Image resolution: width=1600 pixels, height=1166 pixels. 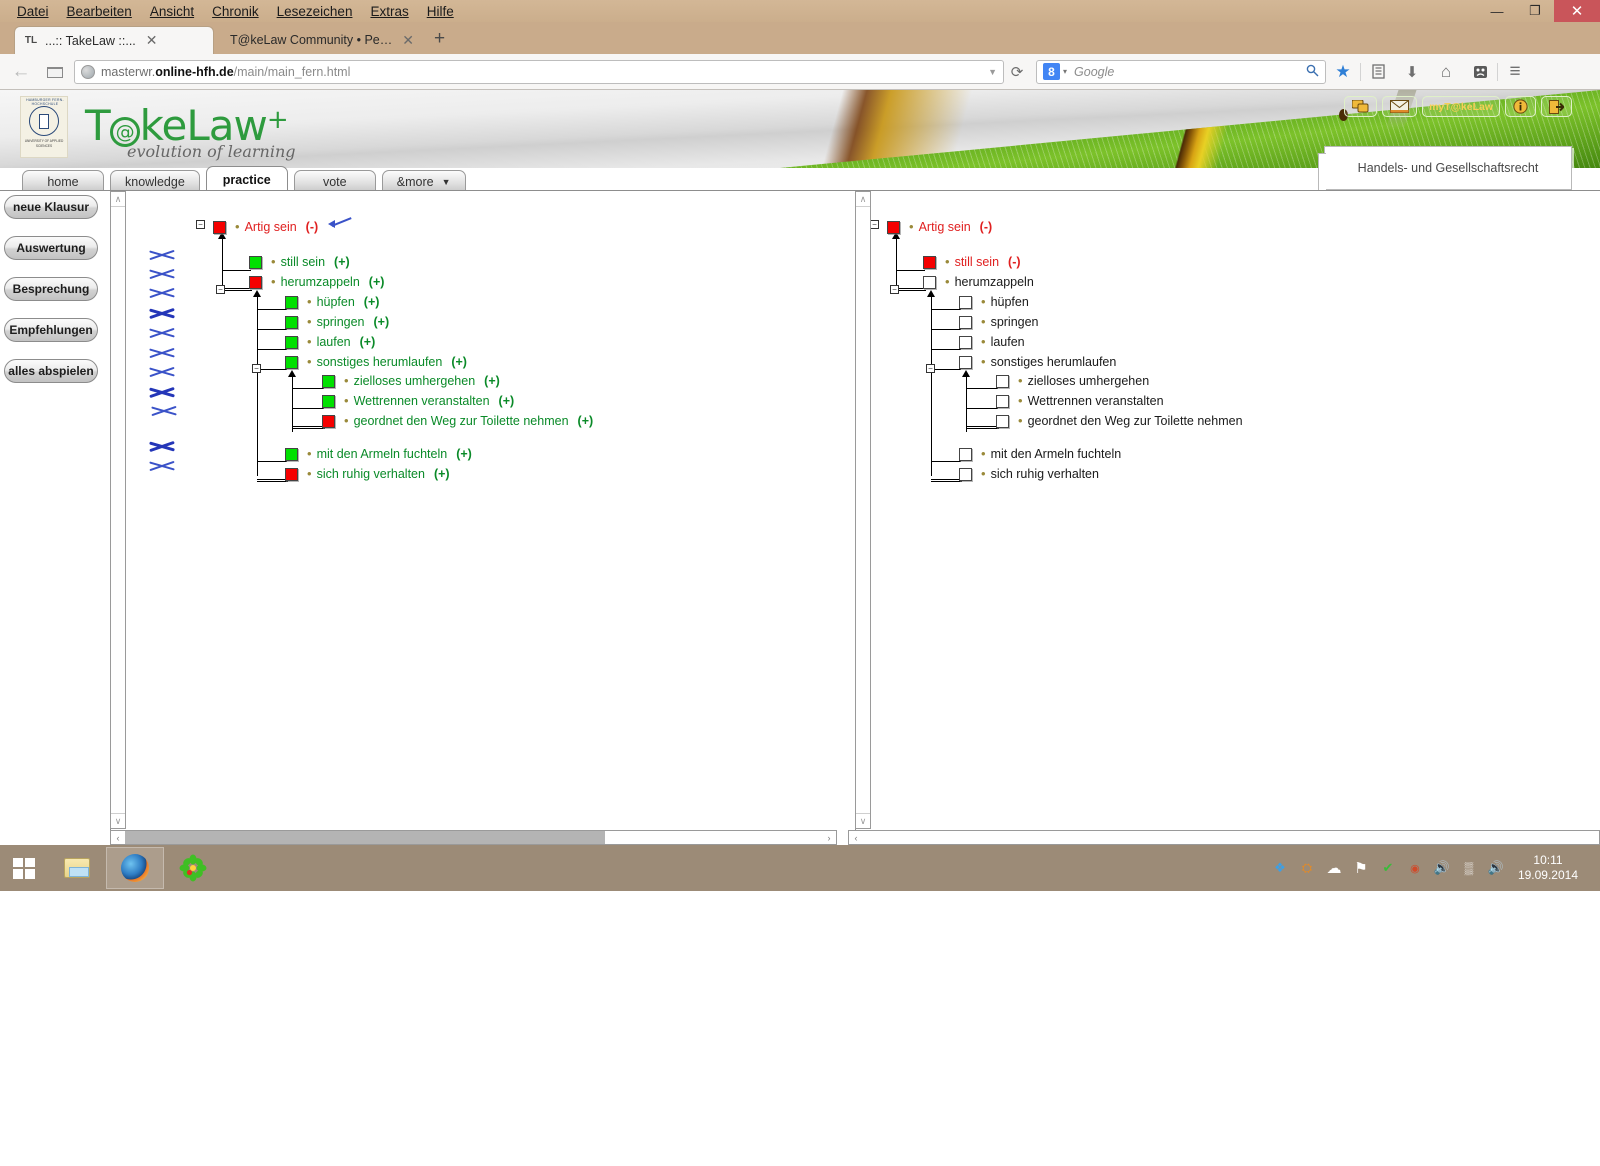 I want to click on left-pane-horizontal-scrollbar: ‹ ›, so click(x=473, y=837).